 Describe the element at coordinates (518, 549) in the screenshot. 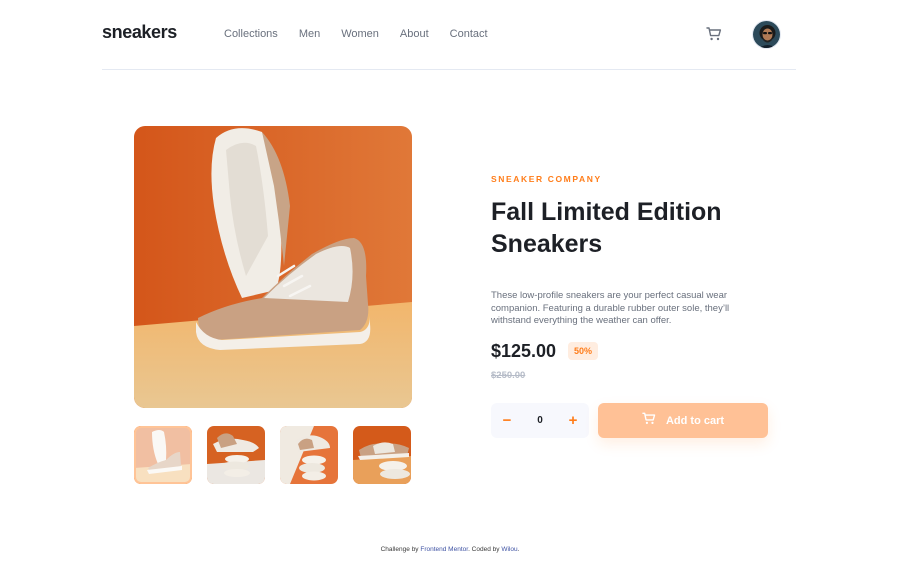

I see `footer-suffix: .` at that location.